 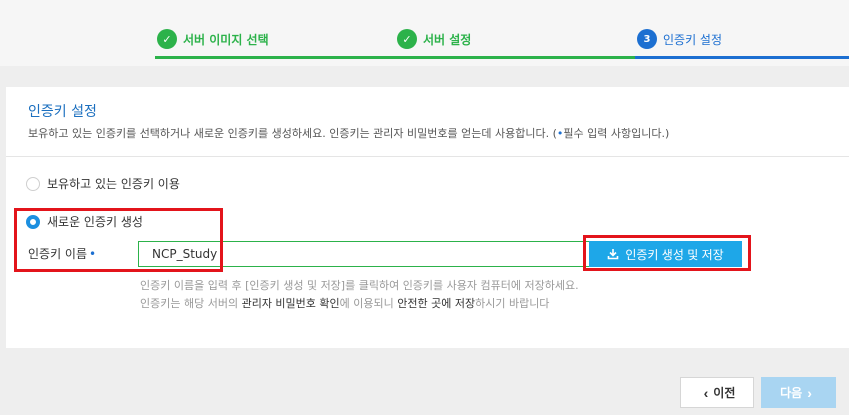 I want to click on hint-text: 인증키는 해당 서버의, so click(x=191, y=303).